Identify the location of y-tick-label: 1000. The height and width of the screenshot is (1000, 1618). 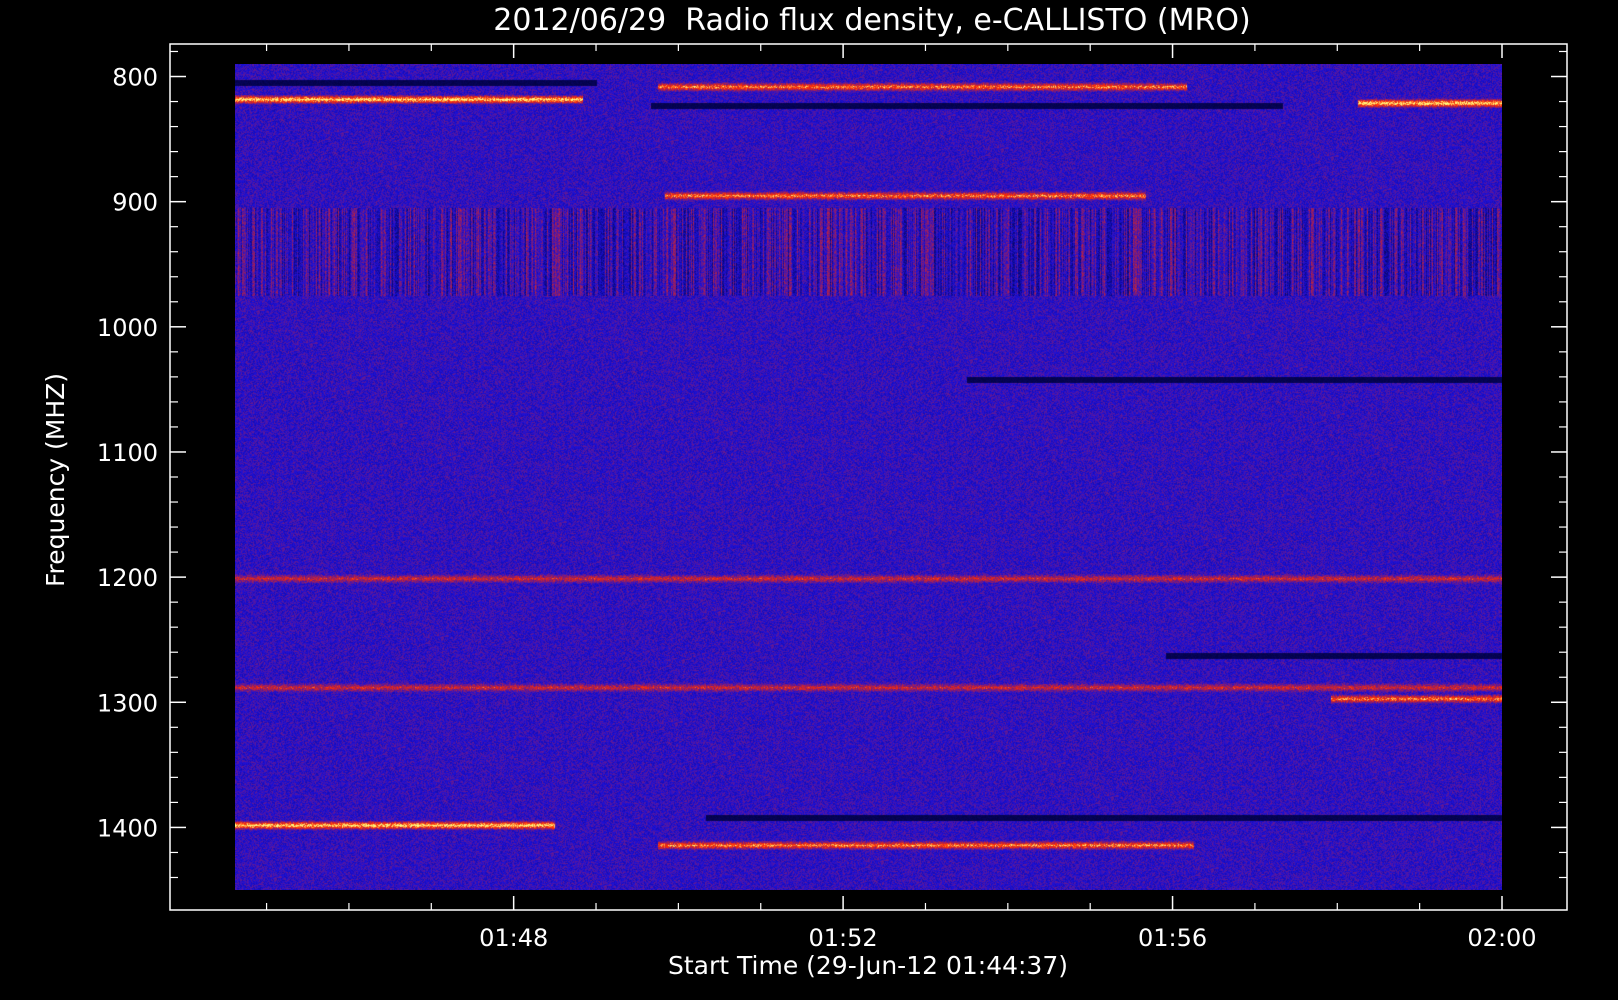
(127, 328).